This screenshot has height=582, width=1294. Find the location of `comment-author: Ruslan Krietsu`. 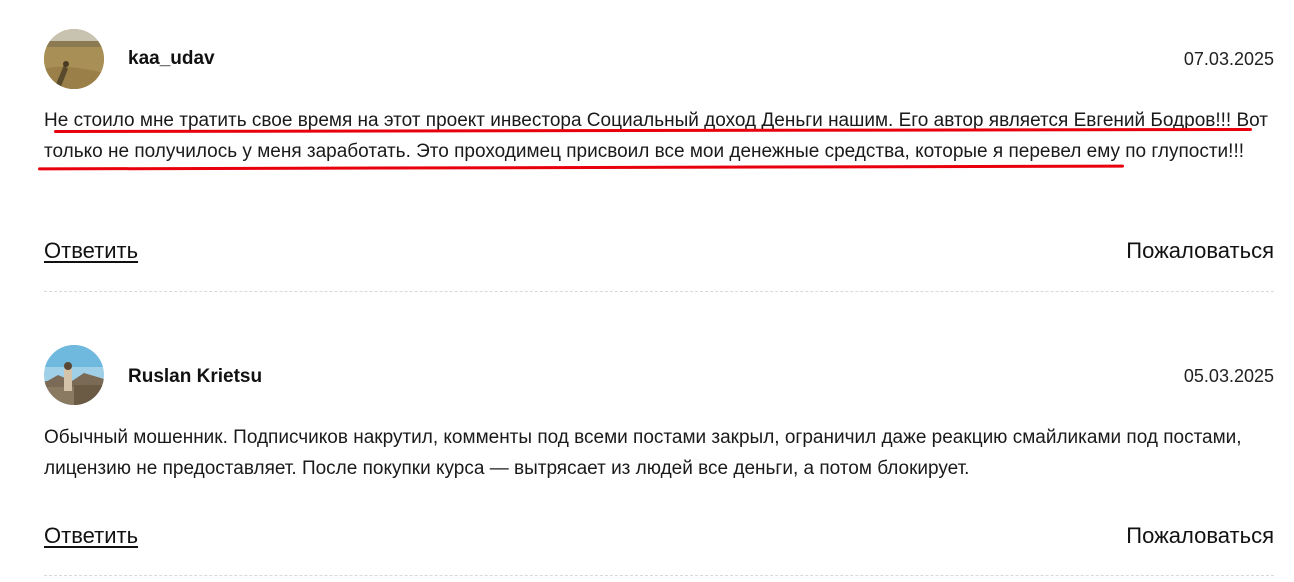

comment-author: Ruslan Krietsu is located at coordinates (195, 377).